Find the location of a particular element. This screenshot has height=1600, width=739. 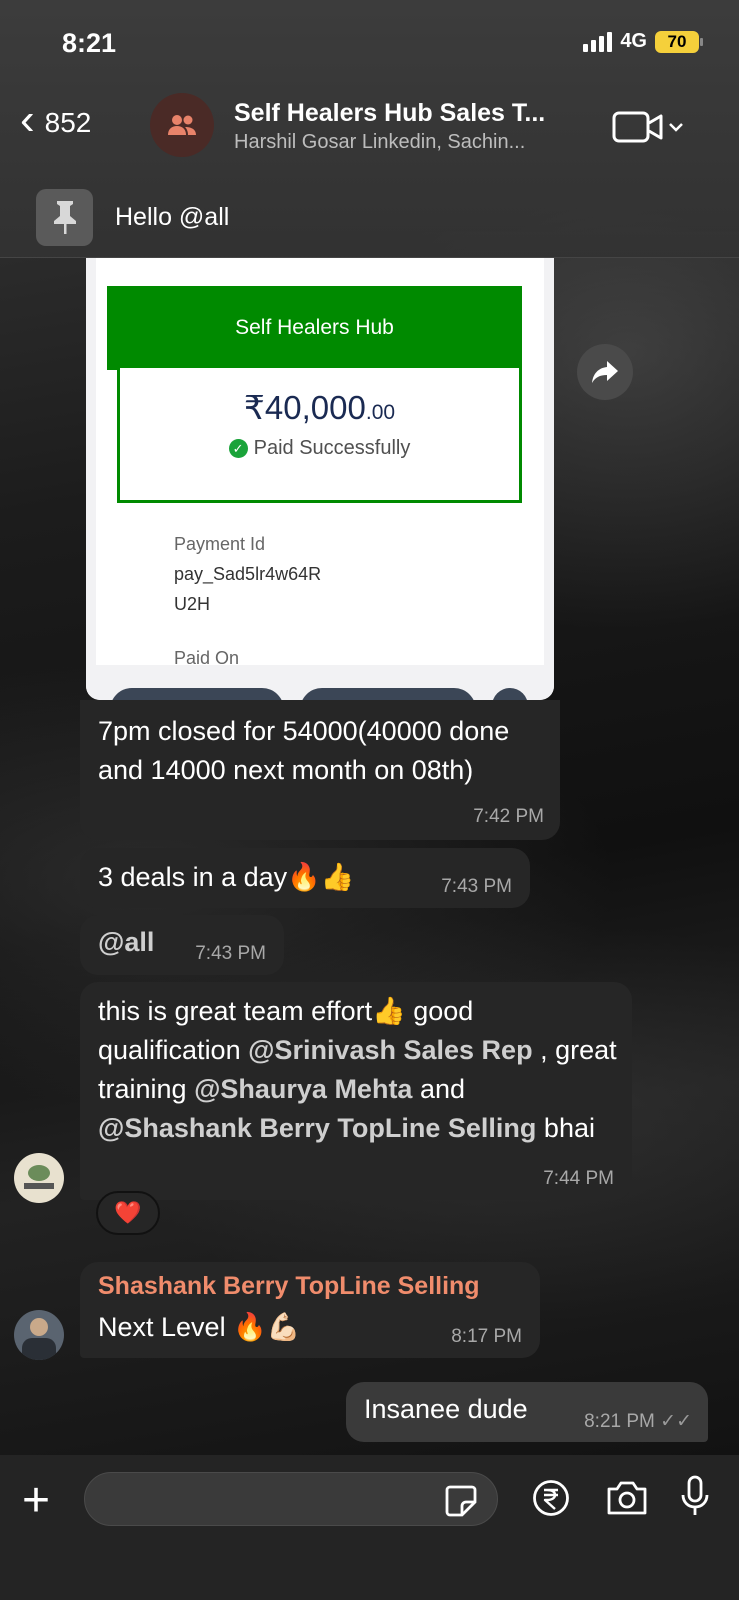

receipt-amount-main: ₹40,000 is located at coordinates (304, 407).